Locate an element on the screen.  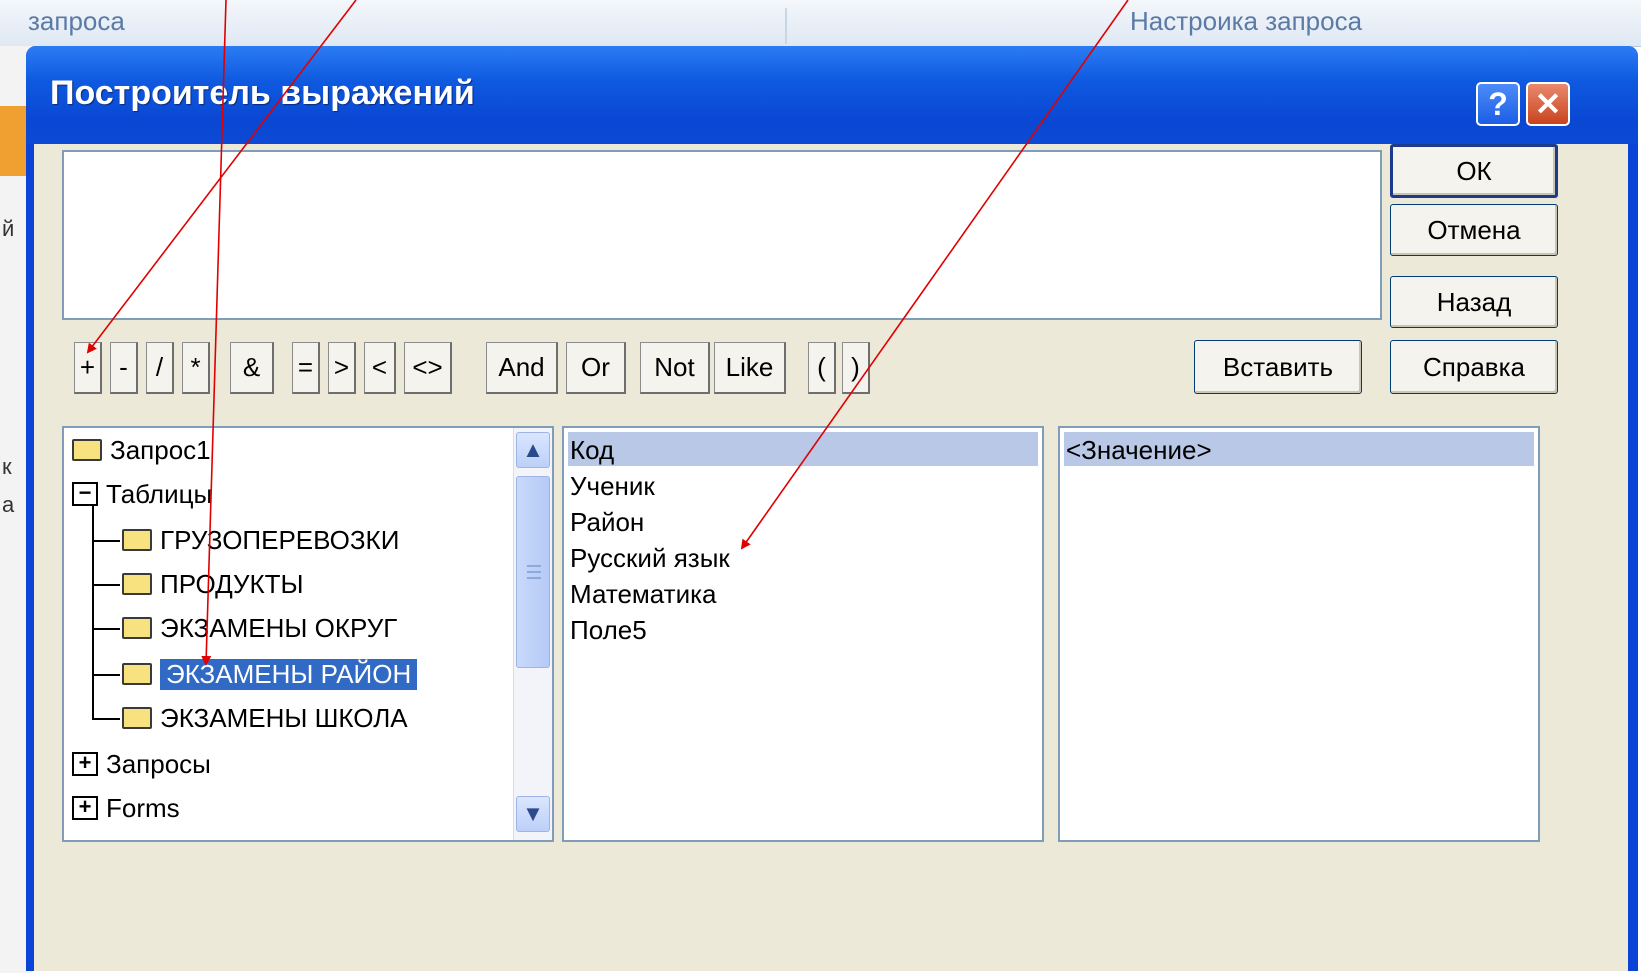
operator-multiply-button: * is located at coordinates (196, 368).